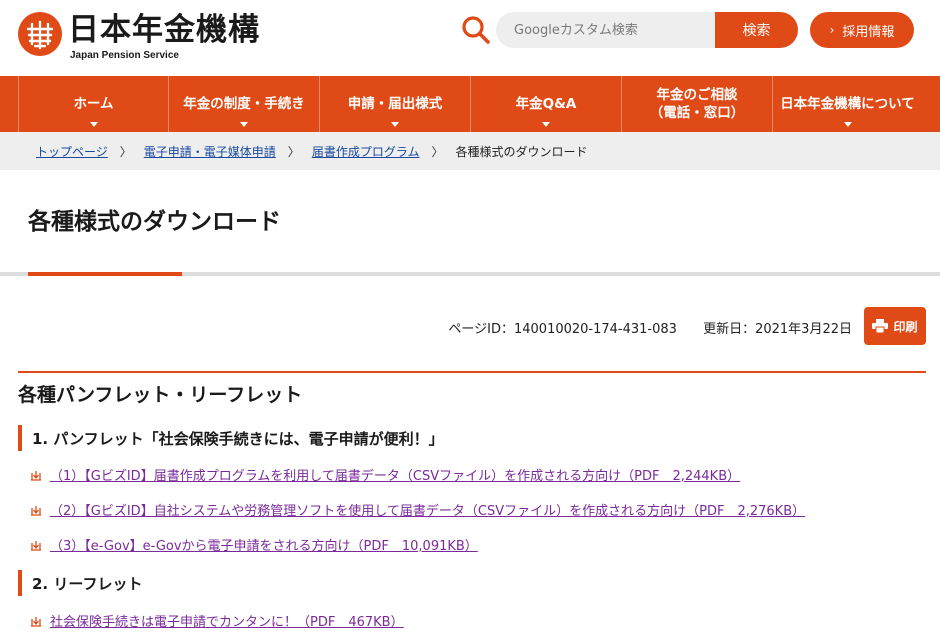 The width and height of the screenshot is (940, 635). What do you see at coordinates (868, 32) in the screenshot?
I see `recruit-button-label: 採用情報` at bounding box center [868, 32].